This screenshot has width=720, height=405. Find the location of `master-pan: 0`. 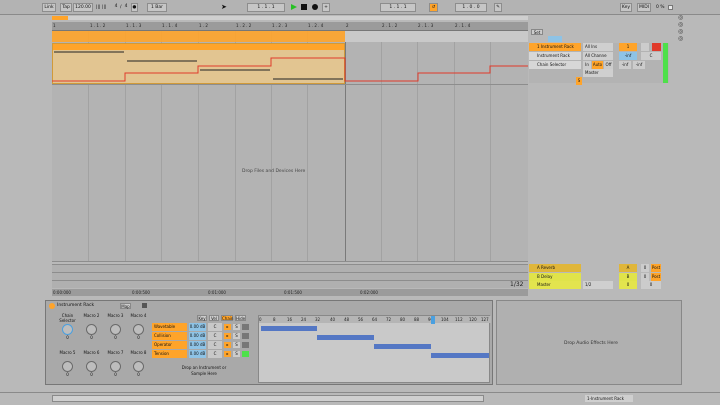

master-pan: 0 is located at coordinates (651, 285).